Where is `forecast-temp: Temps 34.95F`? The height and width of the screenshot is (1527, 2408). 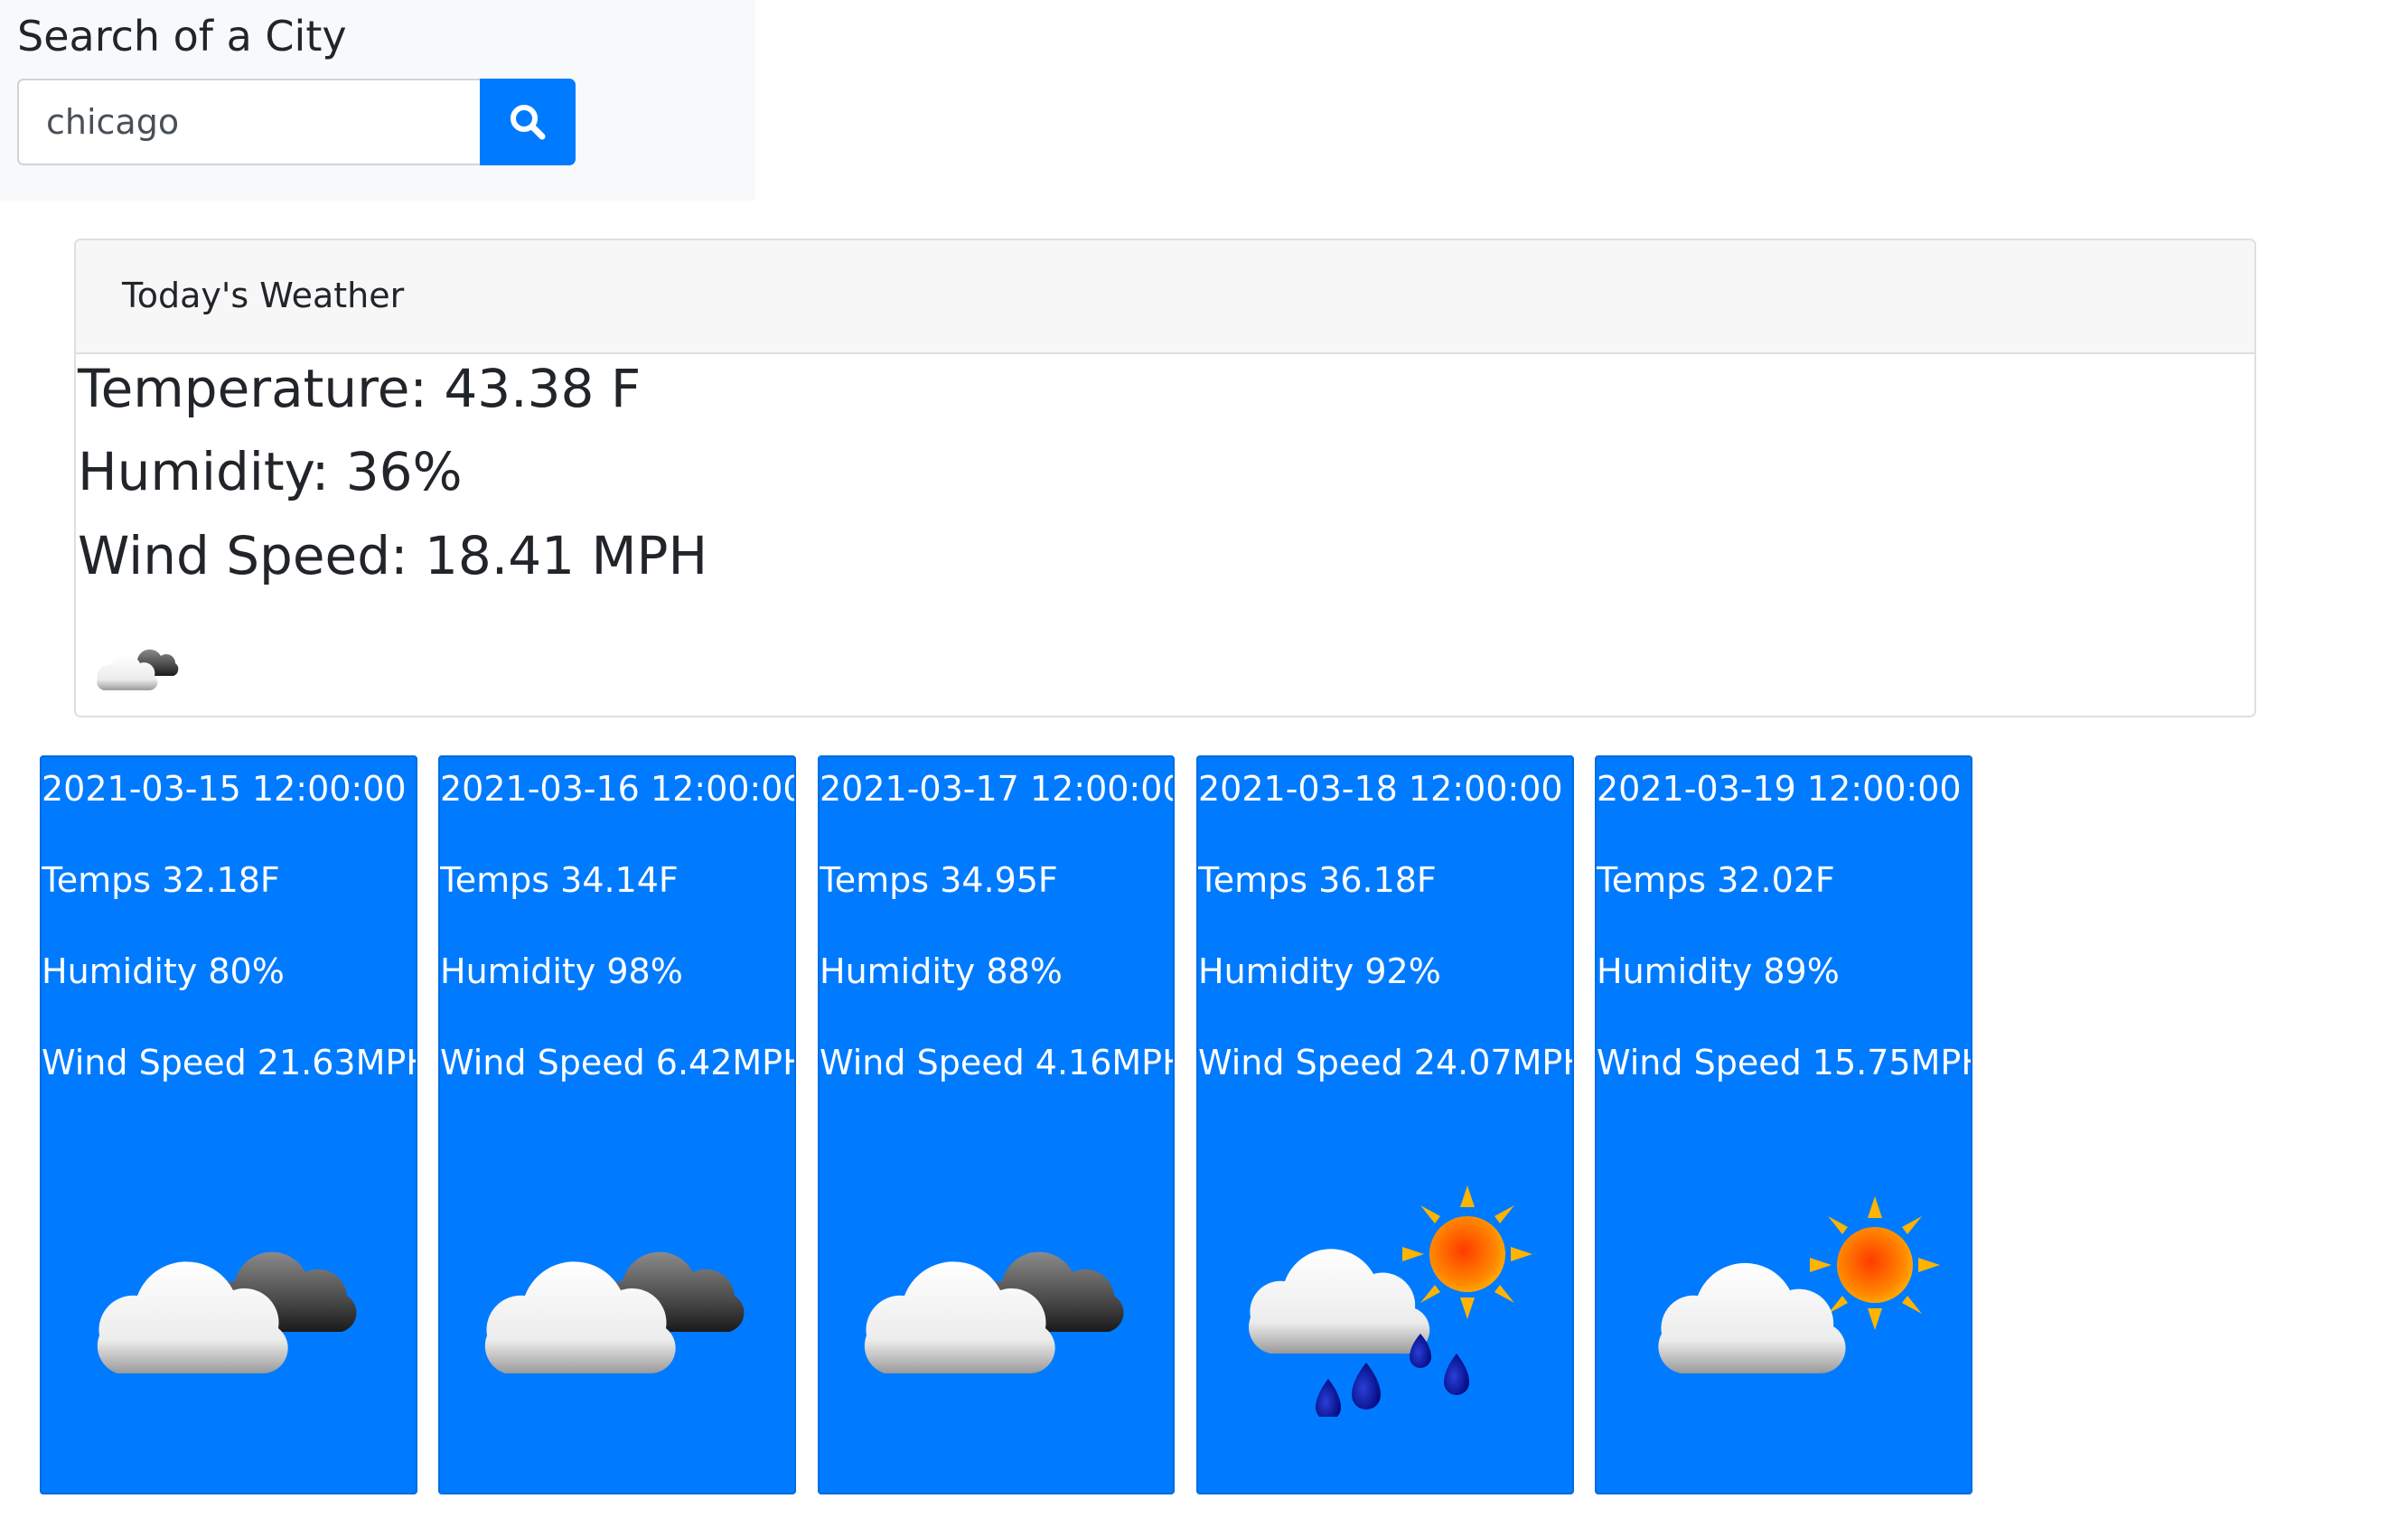
forecast-temp: Temps 34.95F is located at coordinates (939, 880).